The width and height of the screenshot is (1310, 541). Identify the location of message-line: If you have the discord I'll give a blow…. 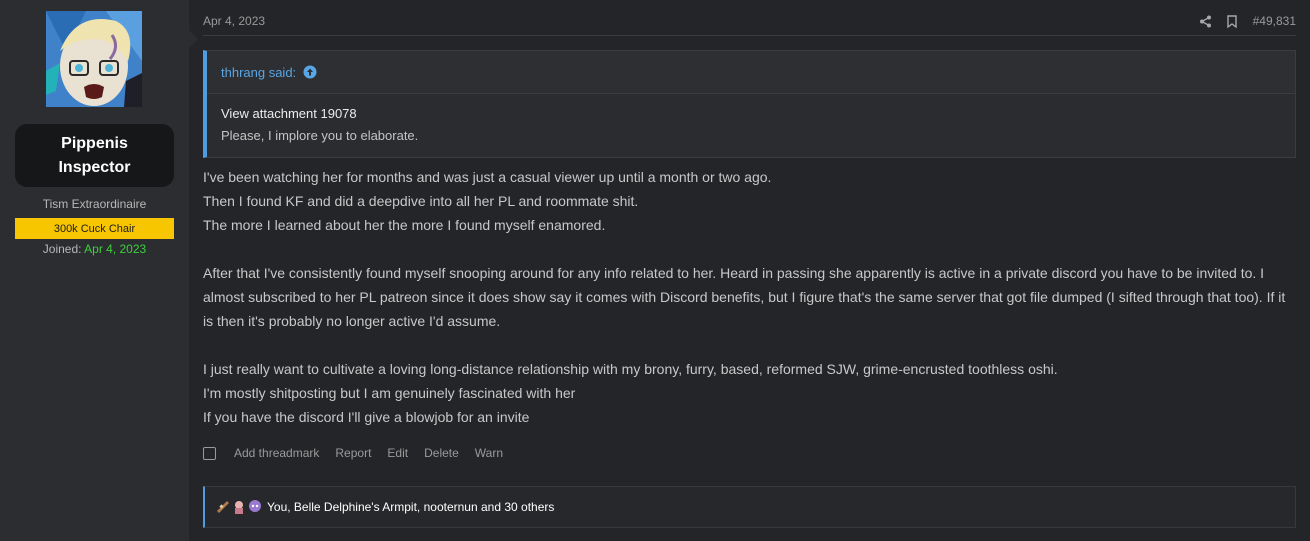
(366, 417).